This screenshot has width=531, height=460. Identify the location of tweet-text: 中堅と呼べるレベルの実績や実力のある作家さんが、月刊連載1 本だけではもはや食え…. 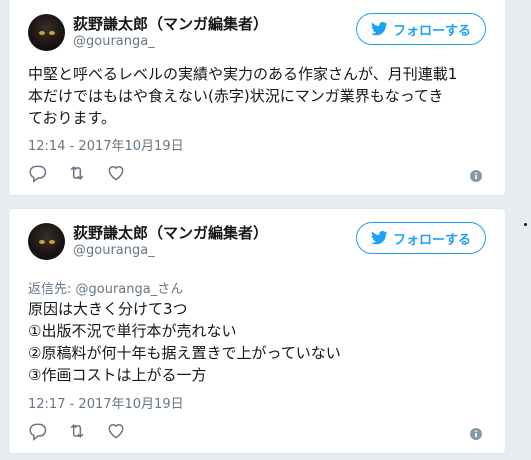
(255, 96).